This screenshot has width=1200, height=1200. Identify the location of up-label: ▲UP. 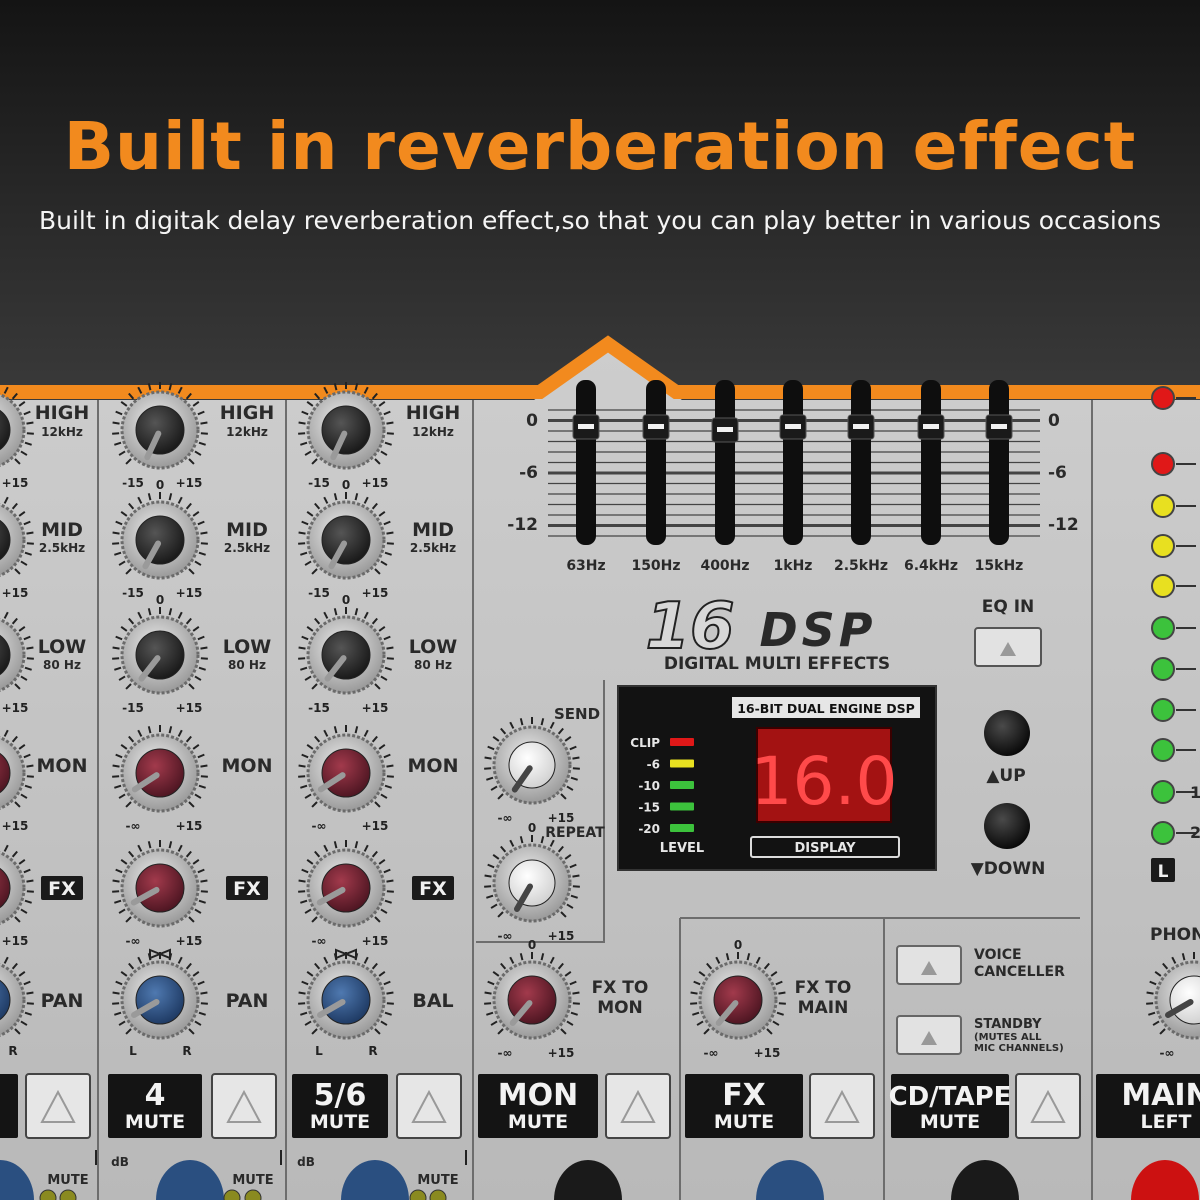
(1005, 776).